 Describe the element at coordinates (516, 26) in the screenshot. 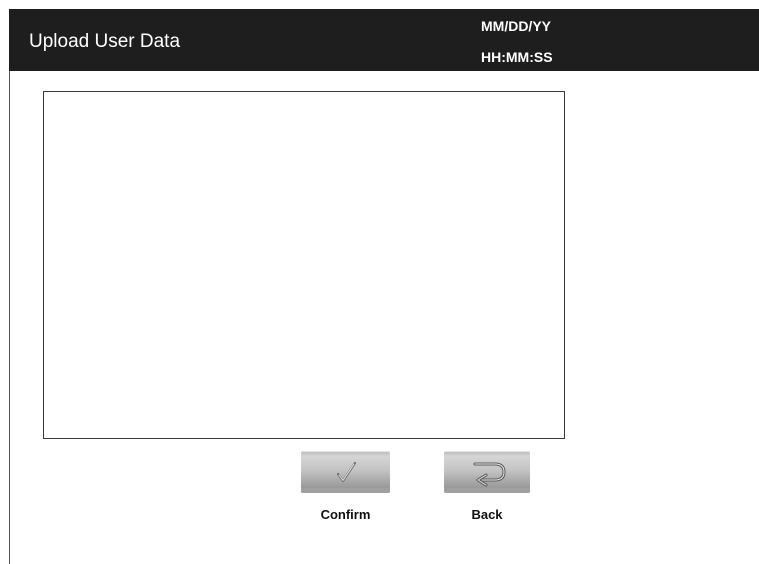

I see `date-display: MM/DD/YY` at that location.